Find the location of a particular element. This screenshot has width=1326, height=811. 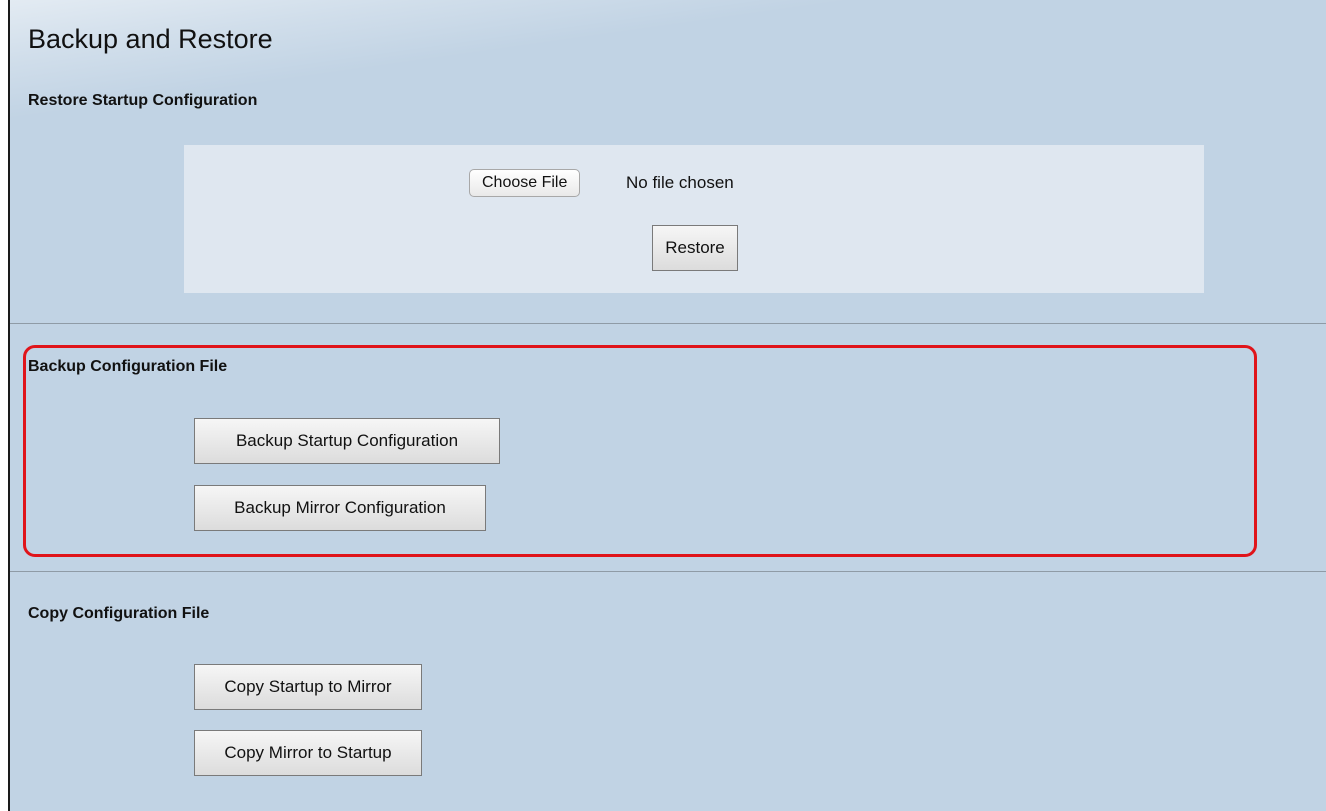

file-status-text: No file chosen is located at coordinates (680, 182).